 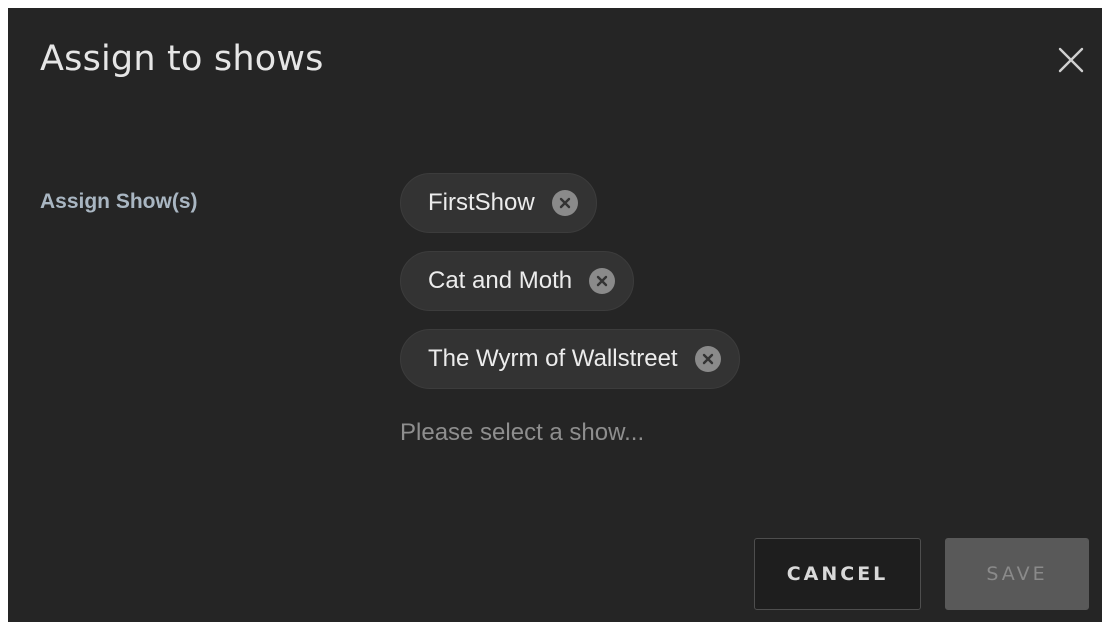 I want to click on cancel-button: CANCEL, so click(x=837, y=574).